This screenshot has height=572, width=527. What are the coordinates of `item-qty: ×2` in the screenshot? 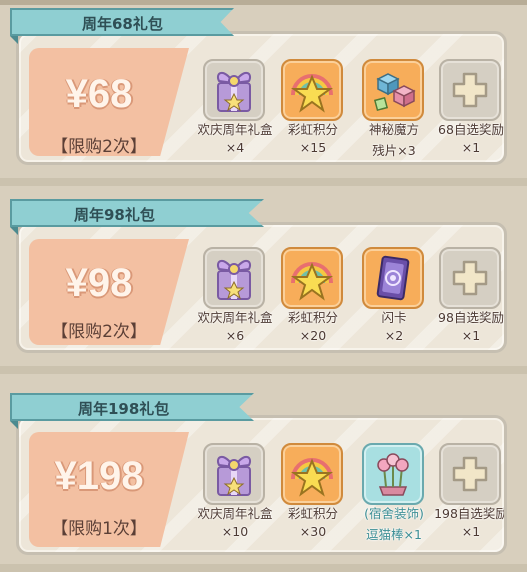 It's located at (394, 335).